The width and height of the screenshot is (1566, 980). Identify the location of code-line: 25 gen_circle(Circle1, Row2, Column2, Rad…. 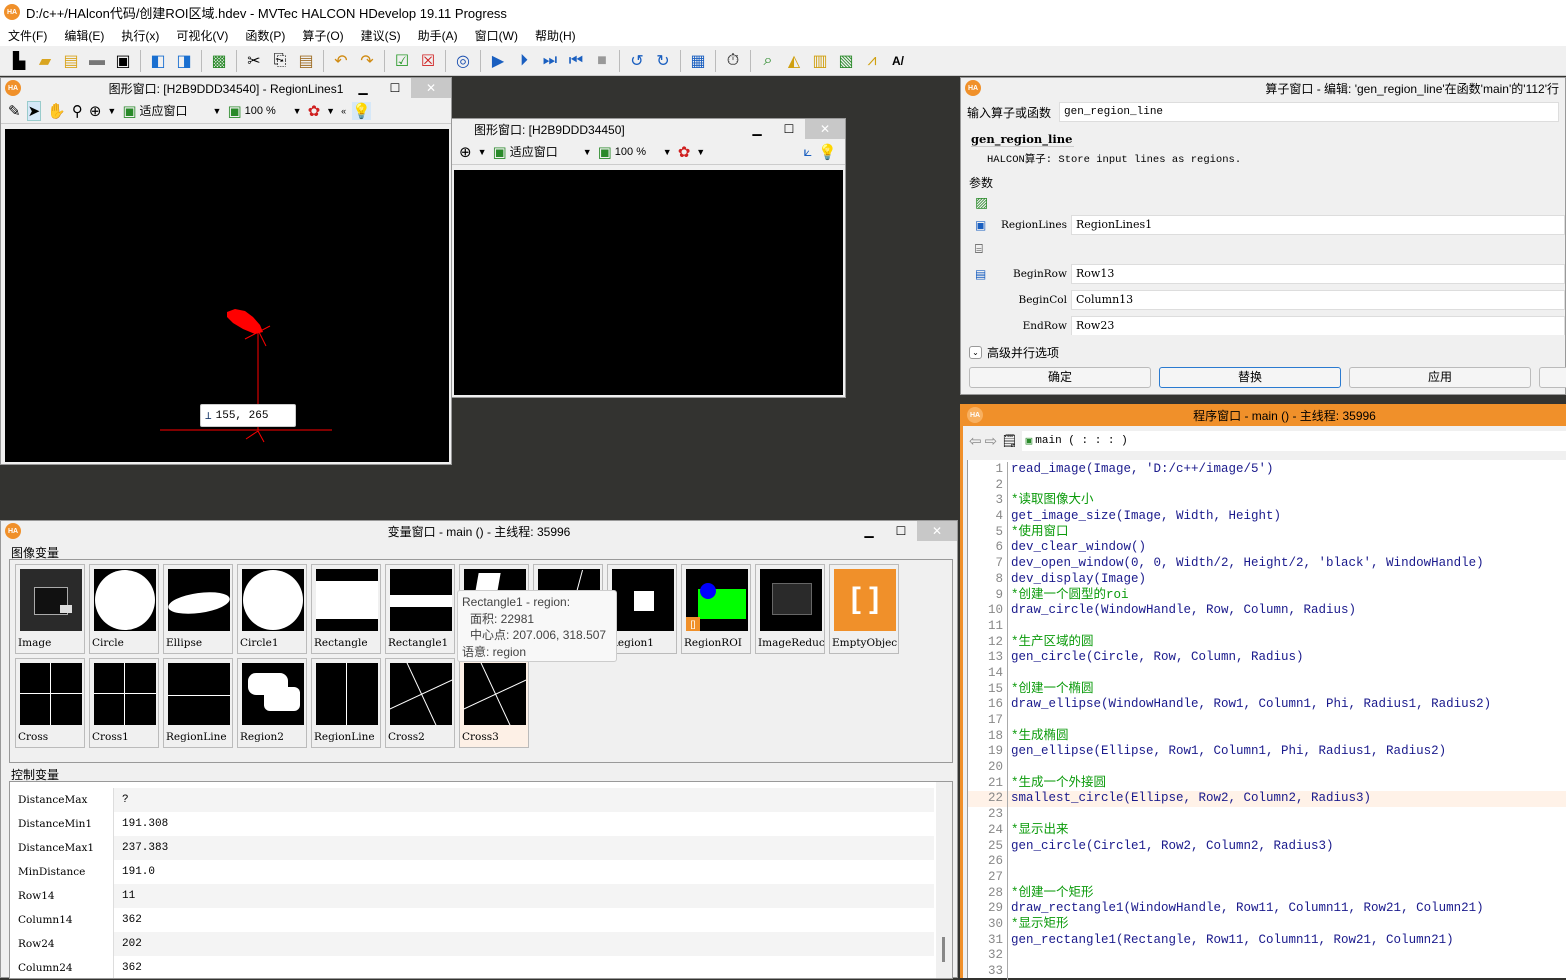
(1267, 846).